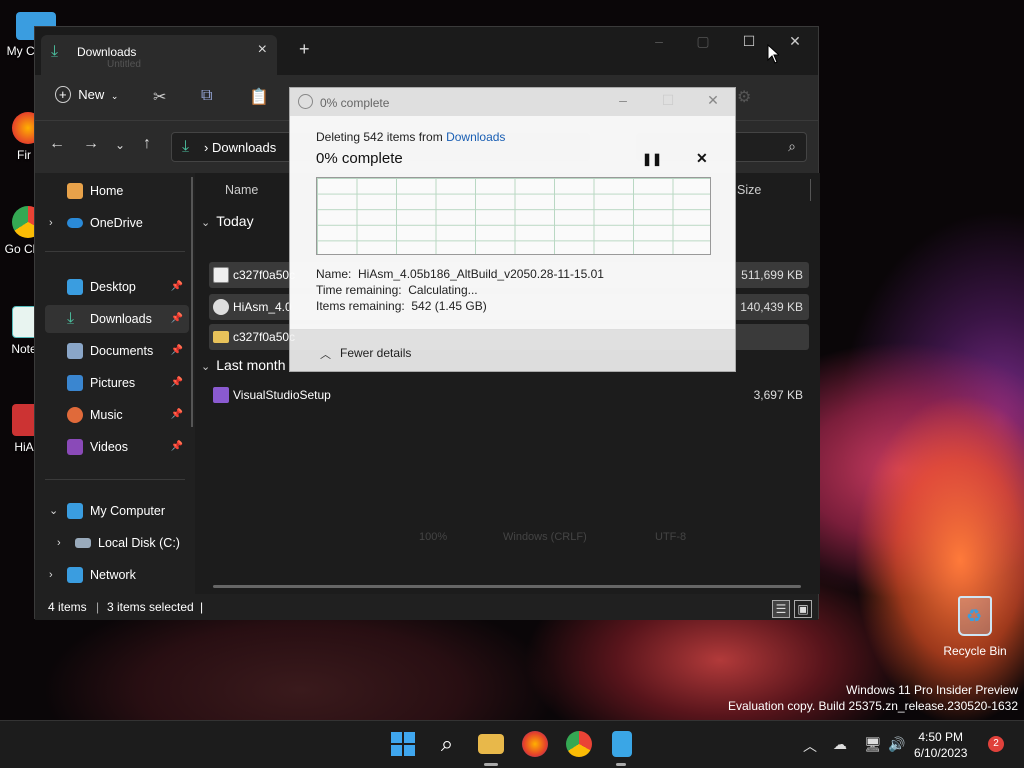  Describe the element at coordinates (67, 607) in the screenshot. I see `status-item-count: 4 items` at that location.